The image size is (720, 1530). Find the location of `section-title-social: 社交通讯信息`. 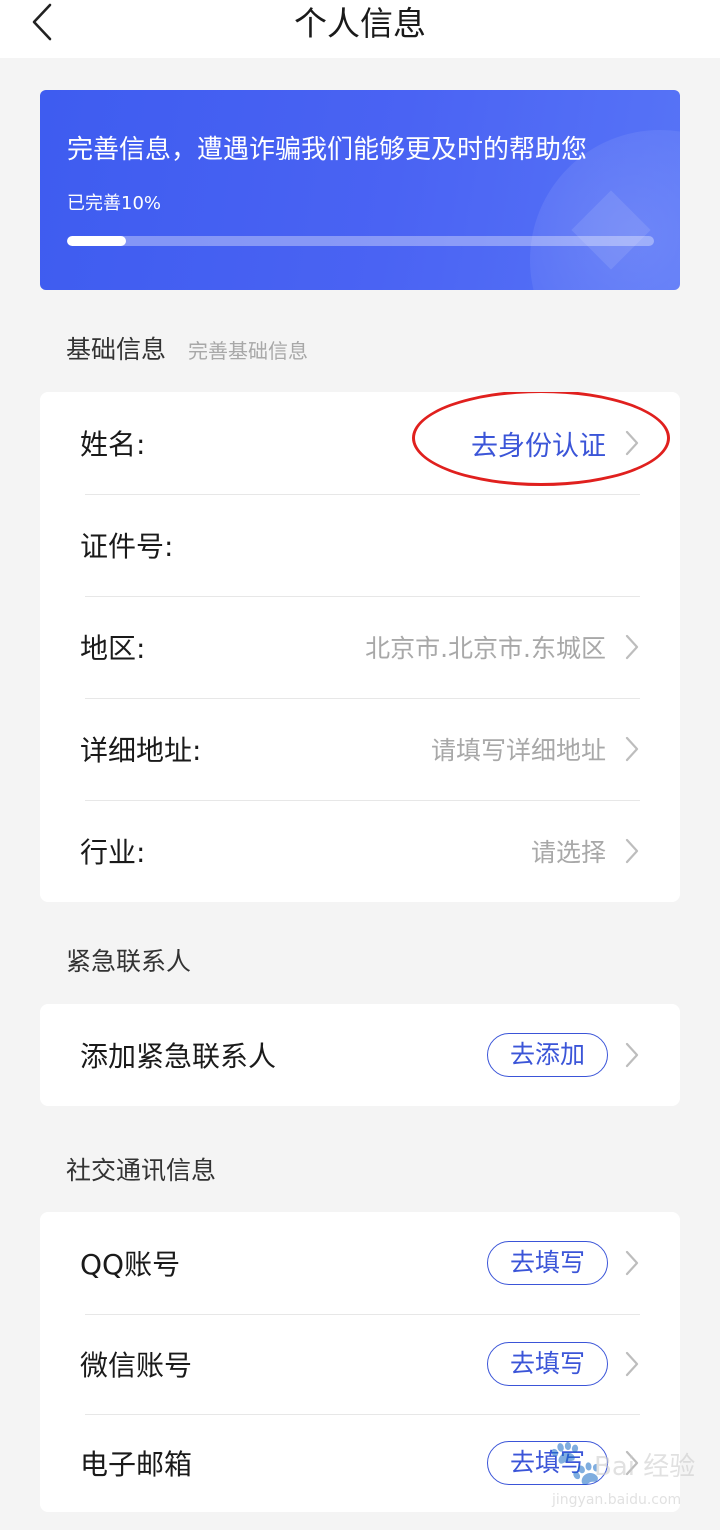

section-title-social: 社交通讯信息 is located at coordinates (141, 1170).